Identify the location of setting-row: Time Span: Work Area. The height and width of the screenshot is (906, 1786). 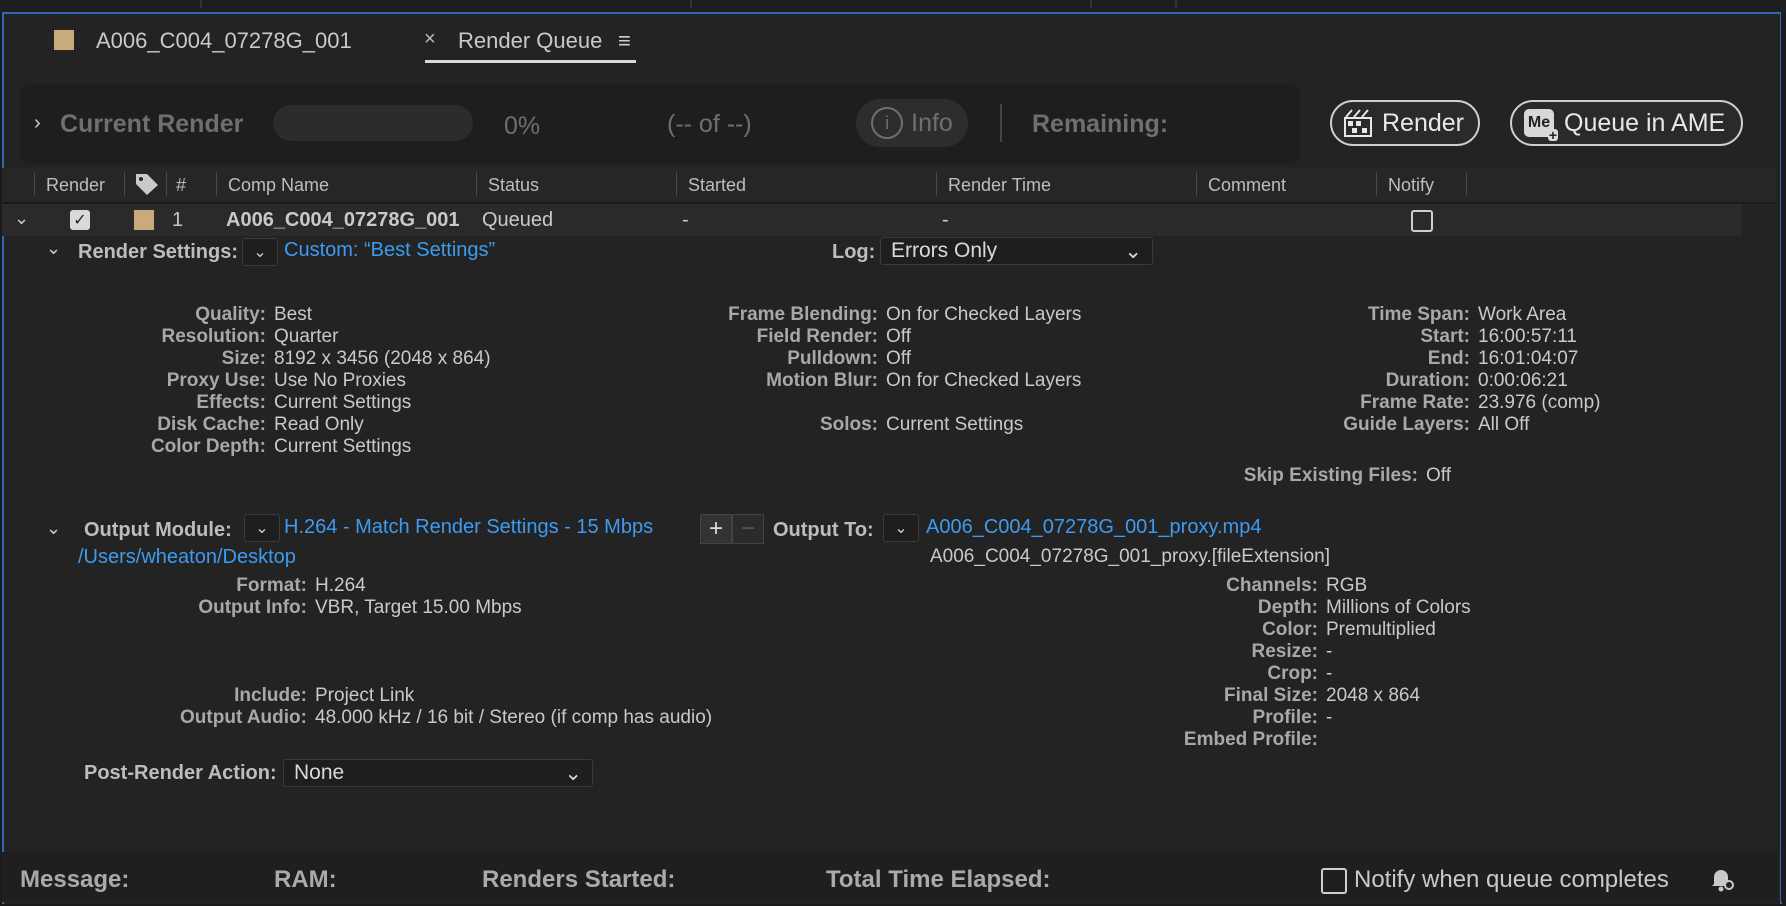
(783, 315).